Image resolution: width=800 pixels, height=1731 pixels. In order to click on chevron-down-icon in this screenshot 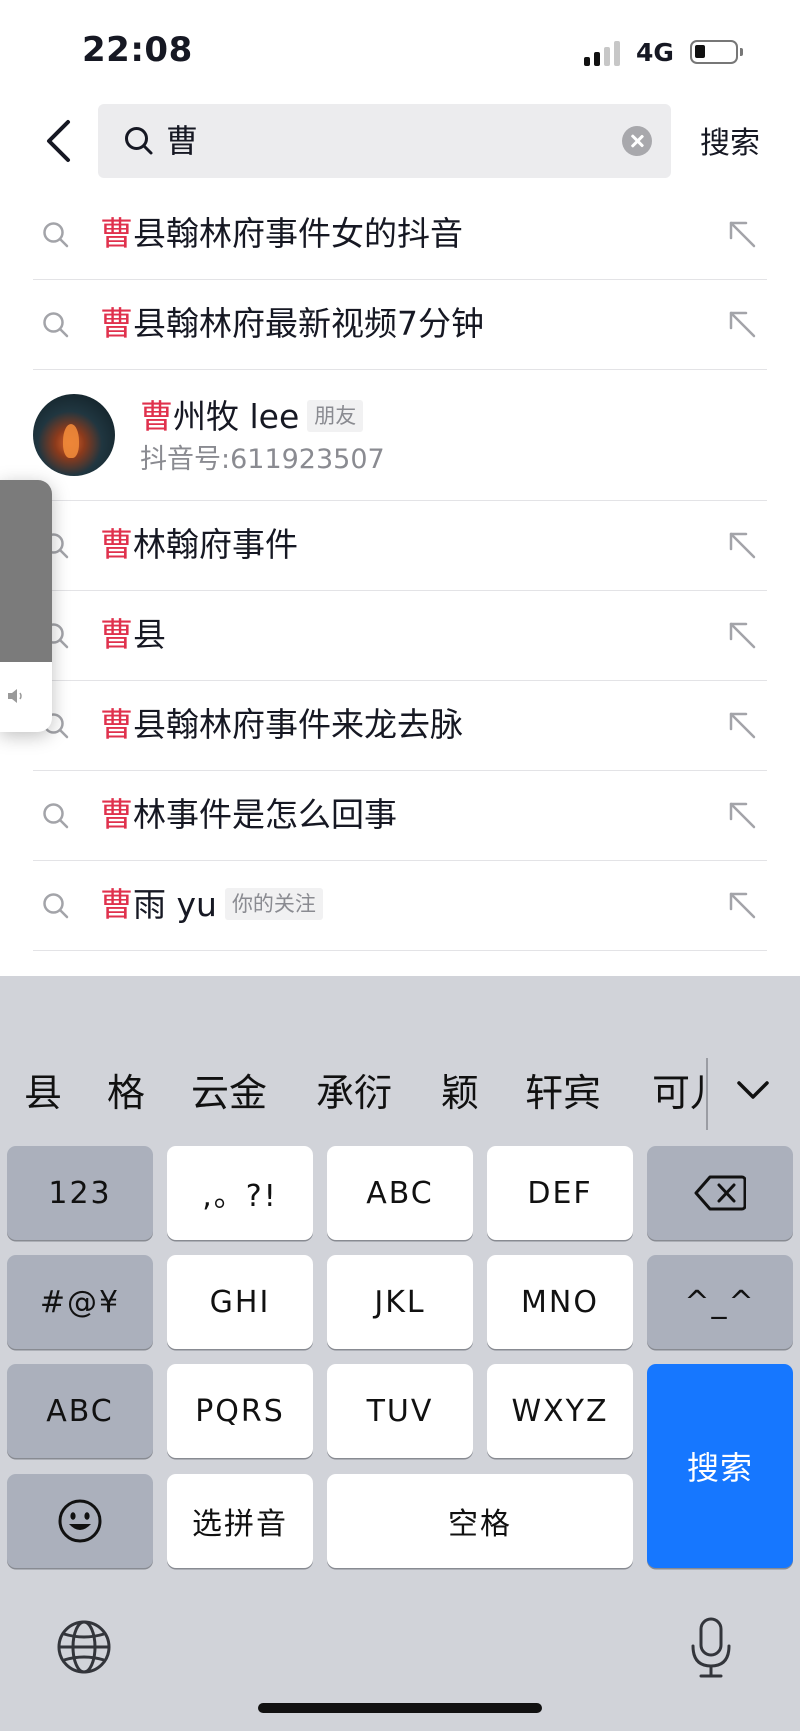, I will do `click(753, 1090)`.